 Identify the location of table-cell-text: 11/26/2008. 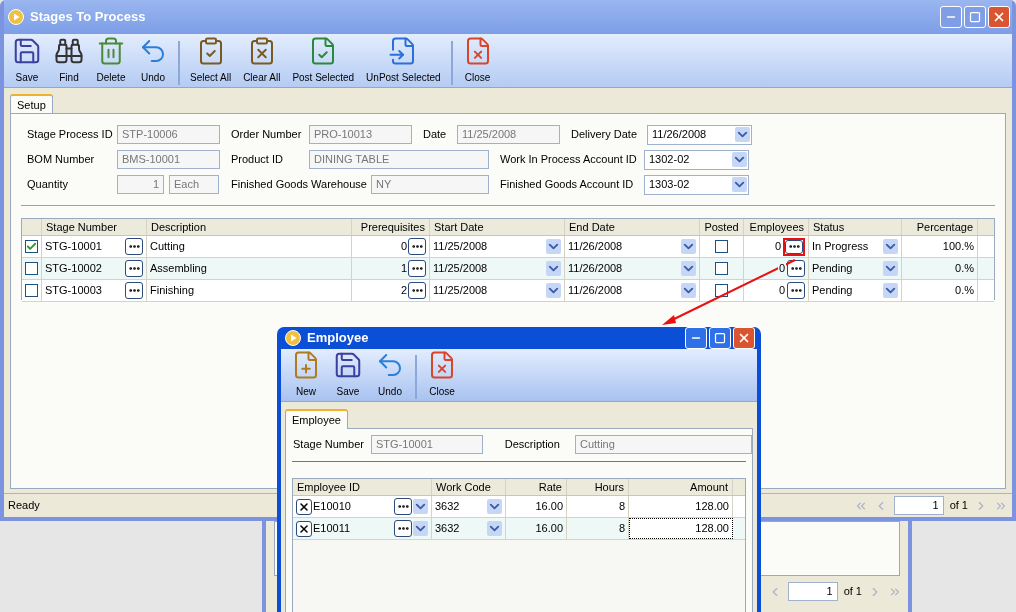
(595, 247).